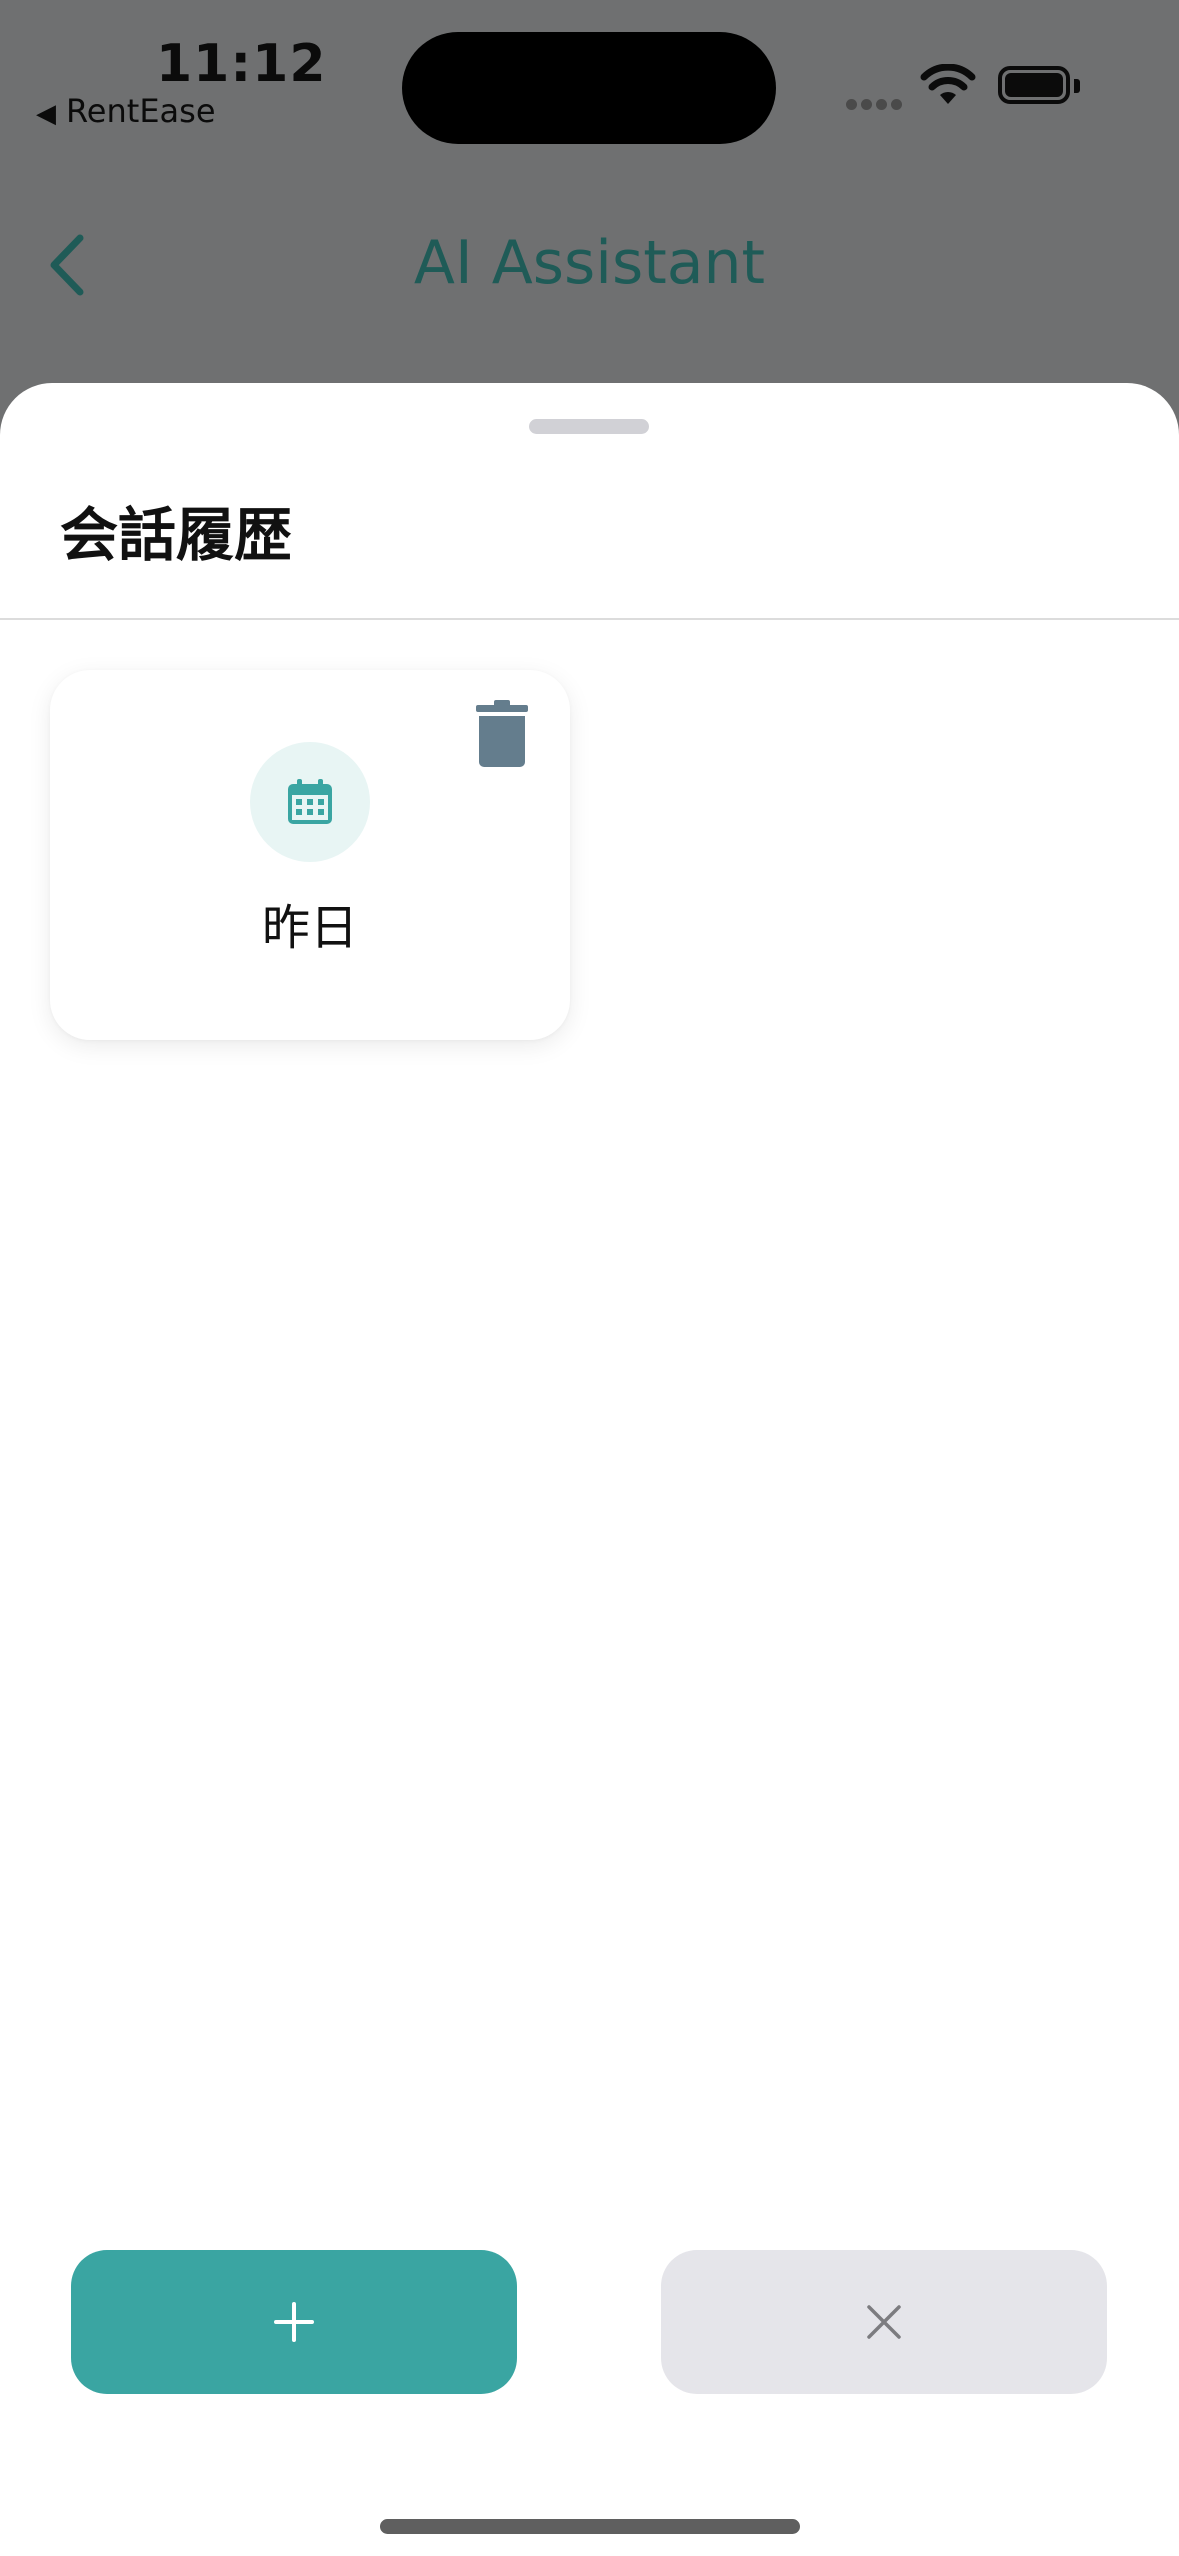 This screenshot has height=2556, width=1179. What do you see at coordinates (502, 734) in the screenshot?
I see `trash-icon` at bounding box center [502, 734].